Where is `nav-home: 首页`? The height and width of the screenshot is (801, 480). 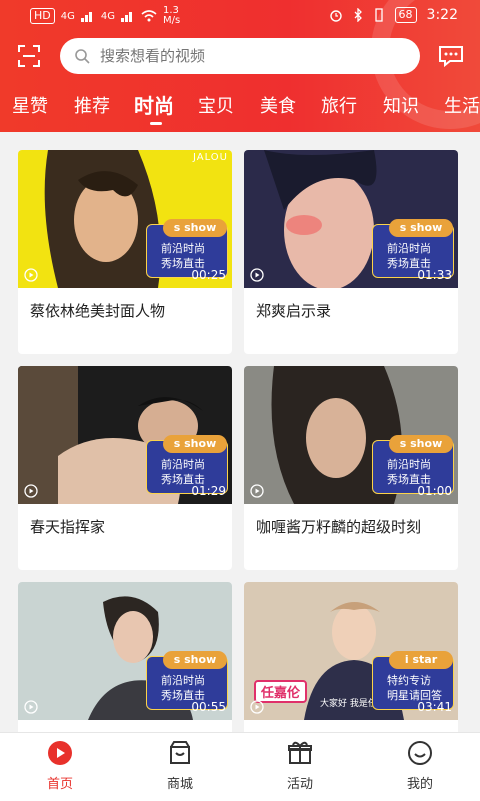 nav-home: 首页 is located at coordinates (60, 765).